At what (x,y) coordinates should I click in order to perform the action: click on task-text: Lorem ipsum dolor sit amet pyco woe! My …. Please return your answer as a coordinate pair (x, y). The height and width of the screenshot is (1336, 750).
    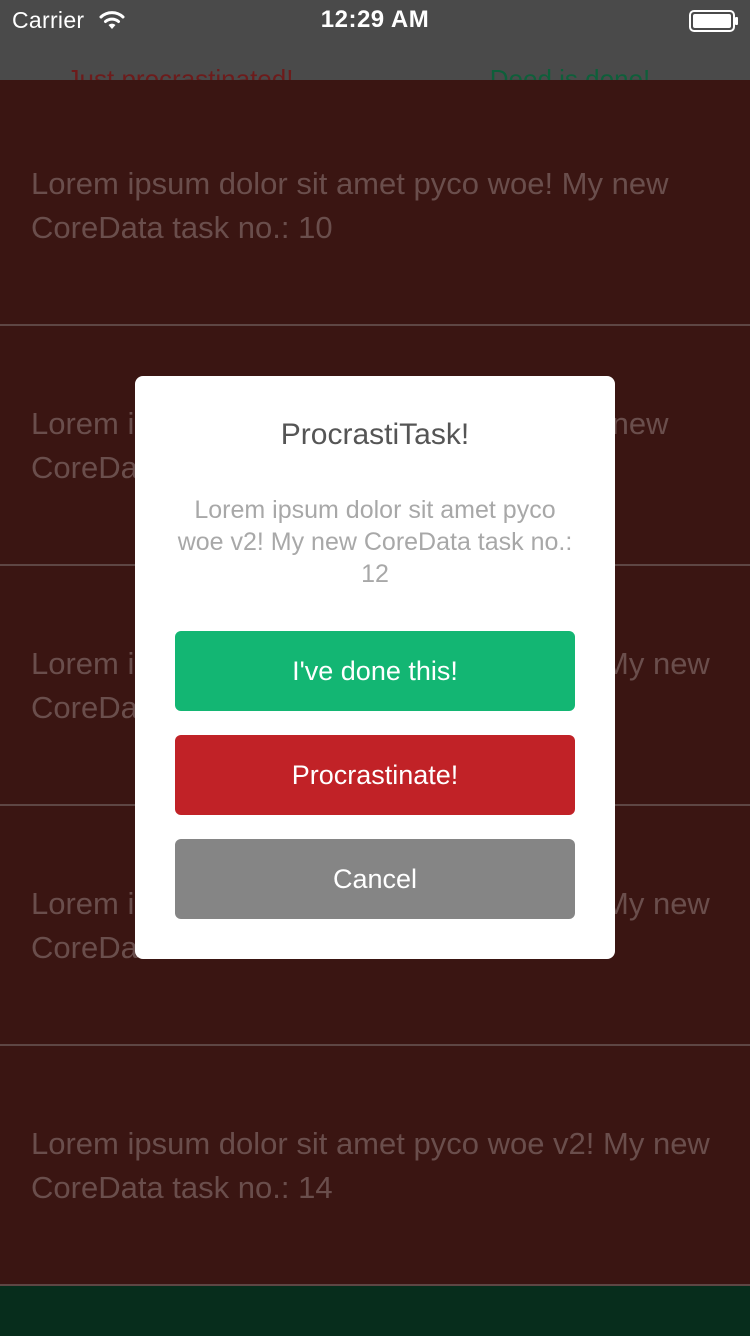
    Looking at the image, I should click on (350, 205).